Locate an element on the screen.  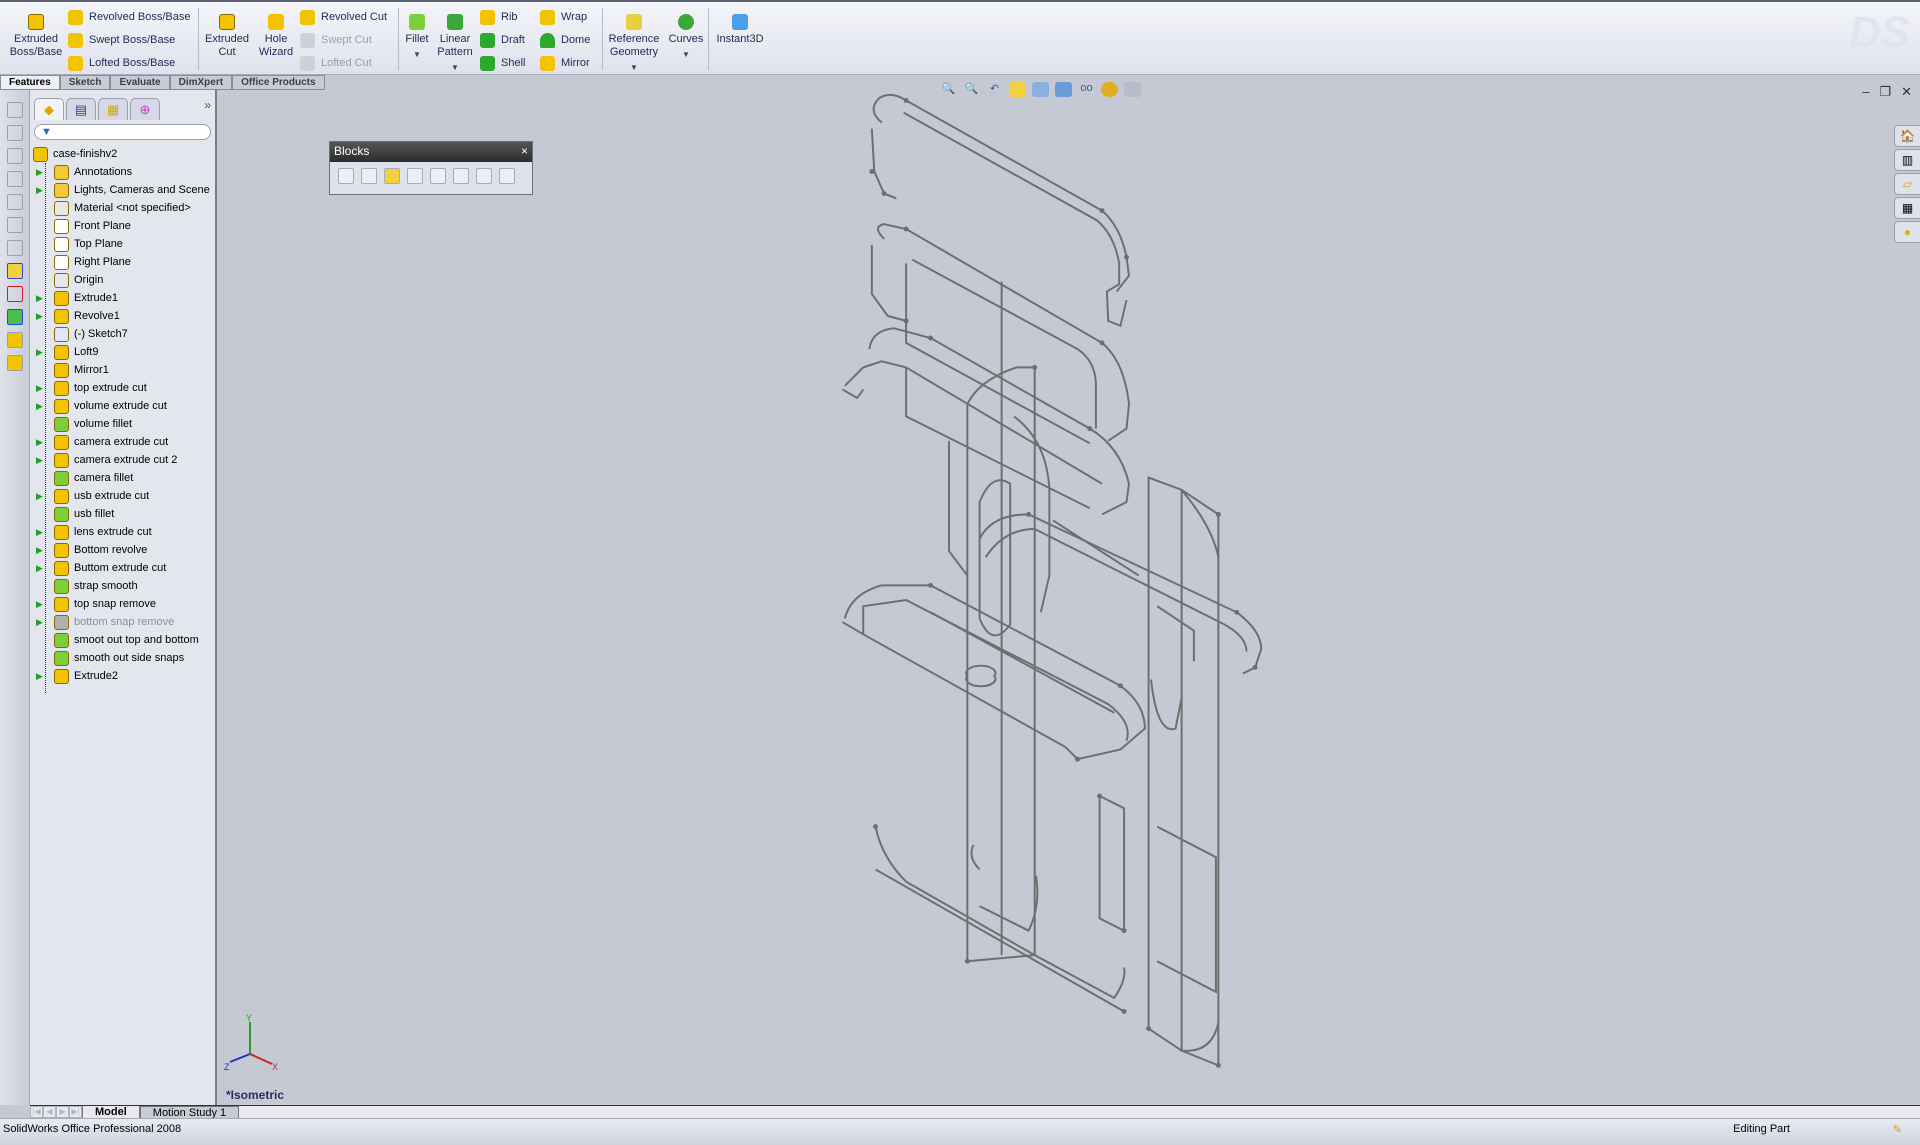
prev-tab-icon: ◀ is located at coordinates (49, 1112).